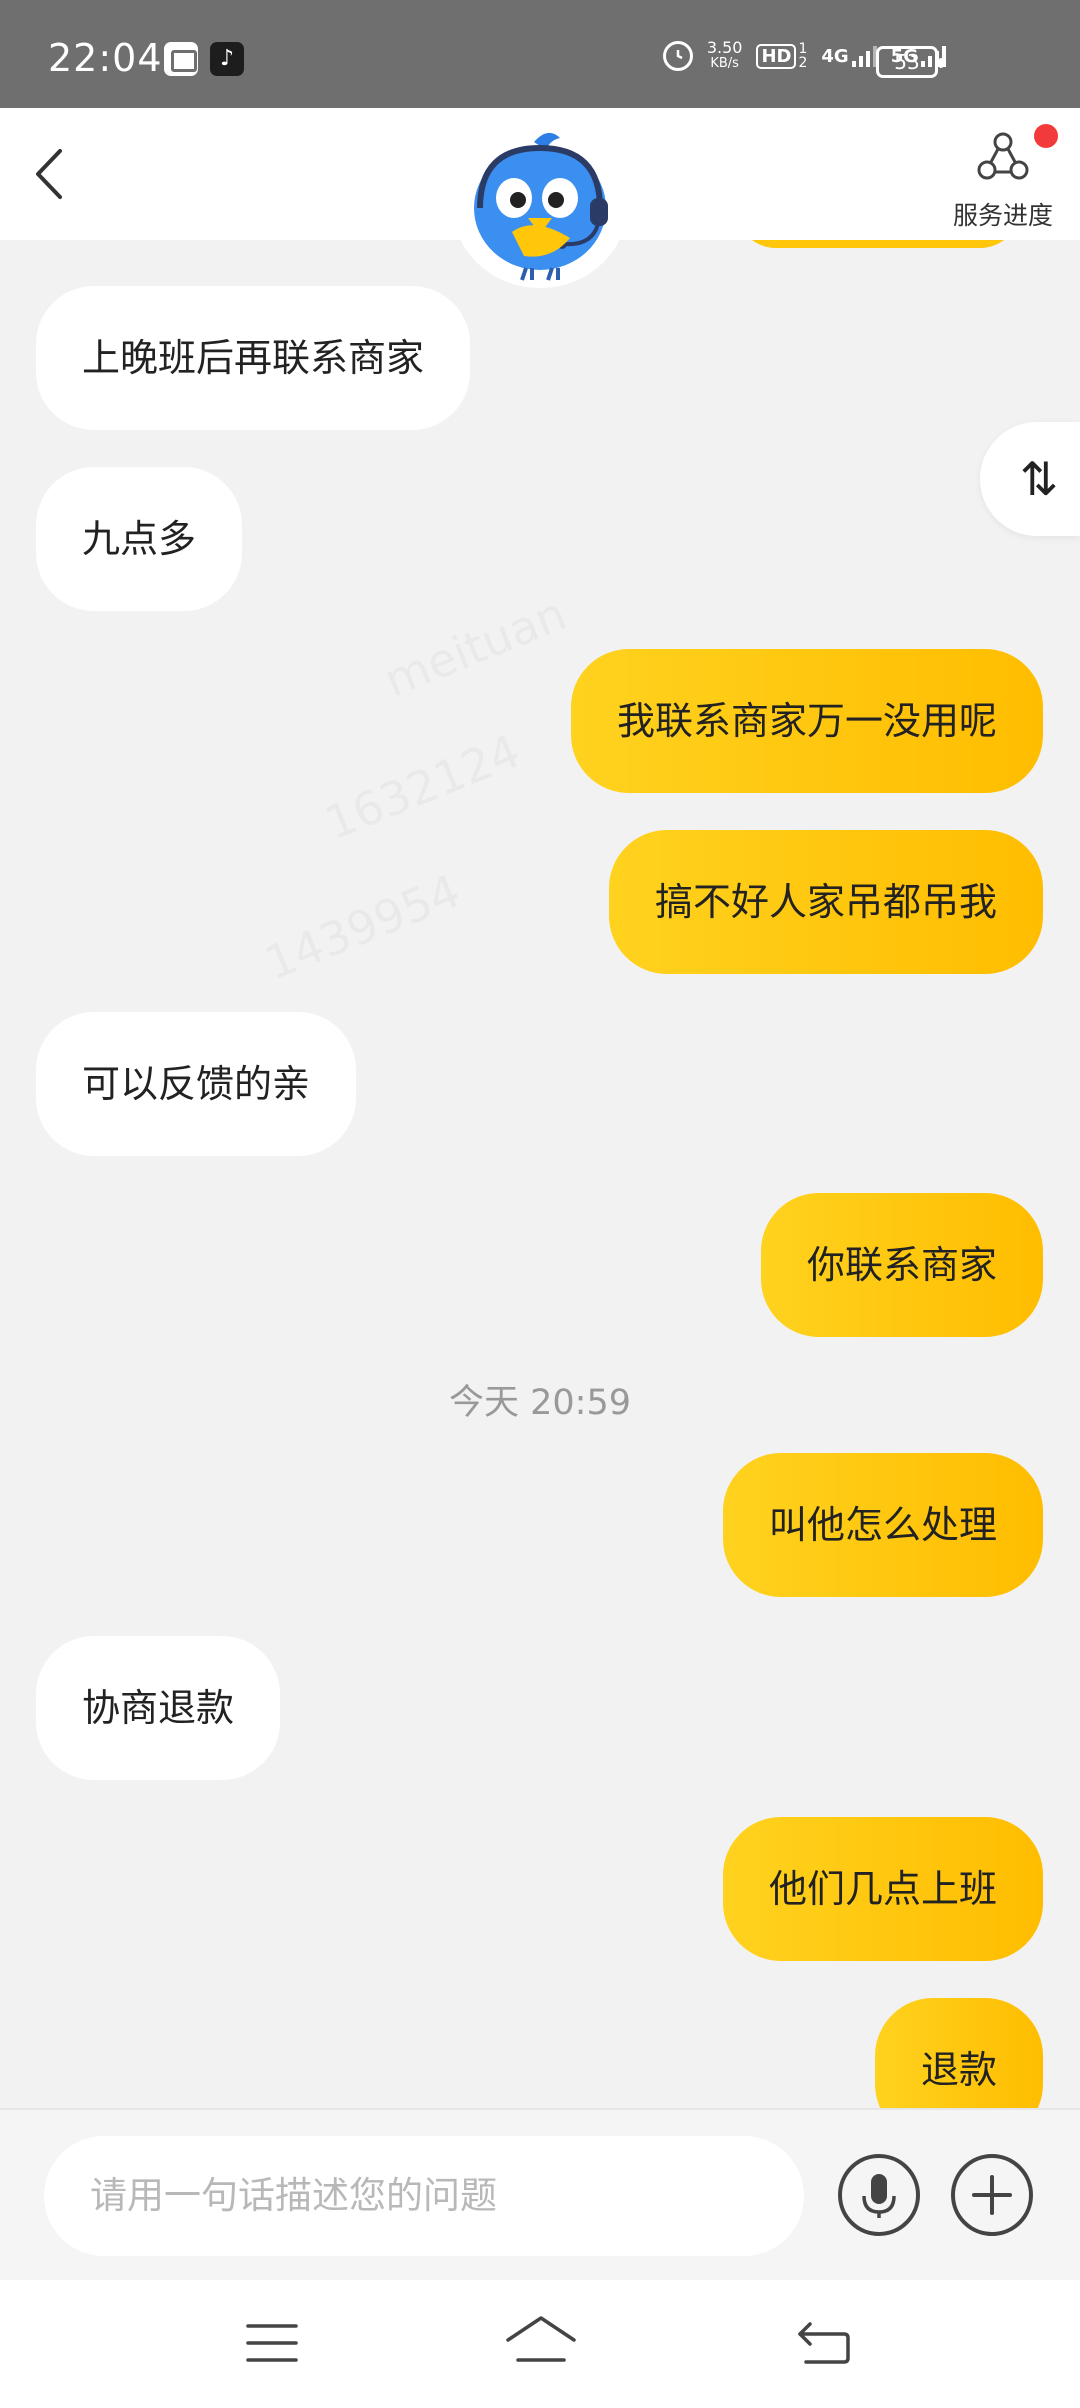 This screenshot has width=1080, height=2408. Describe the element at coordinates (1046, 136) in the screenshot. I see `notification-dot` at that location.